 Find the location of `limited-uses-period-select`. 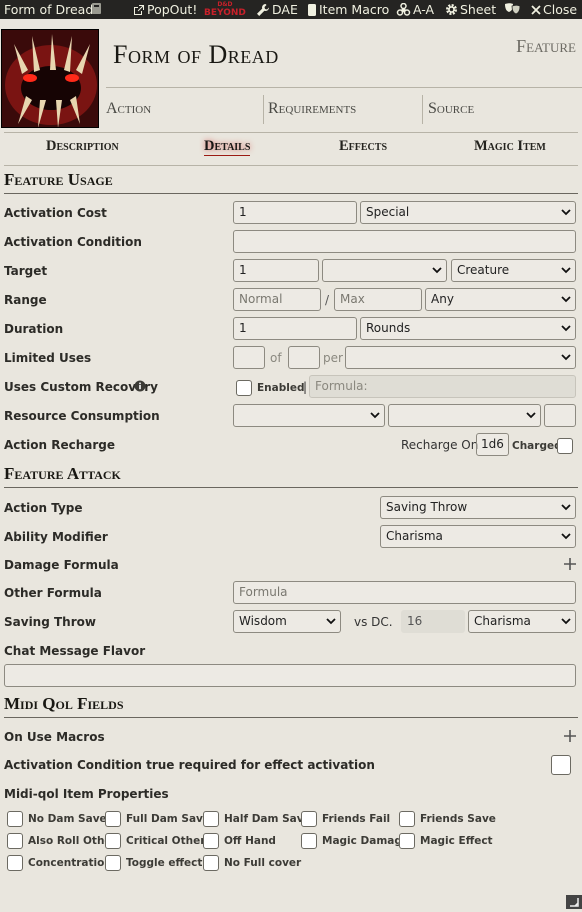

limited-uses-period-select is located at coordinates (460, 357).